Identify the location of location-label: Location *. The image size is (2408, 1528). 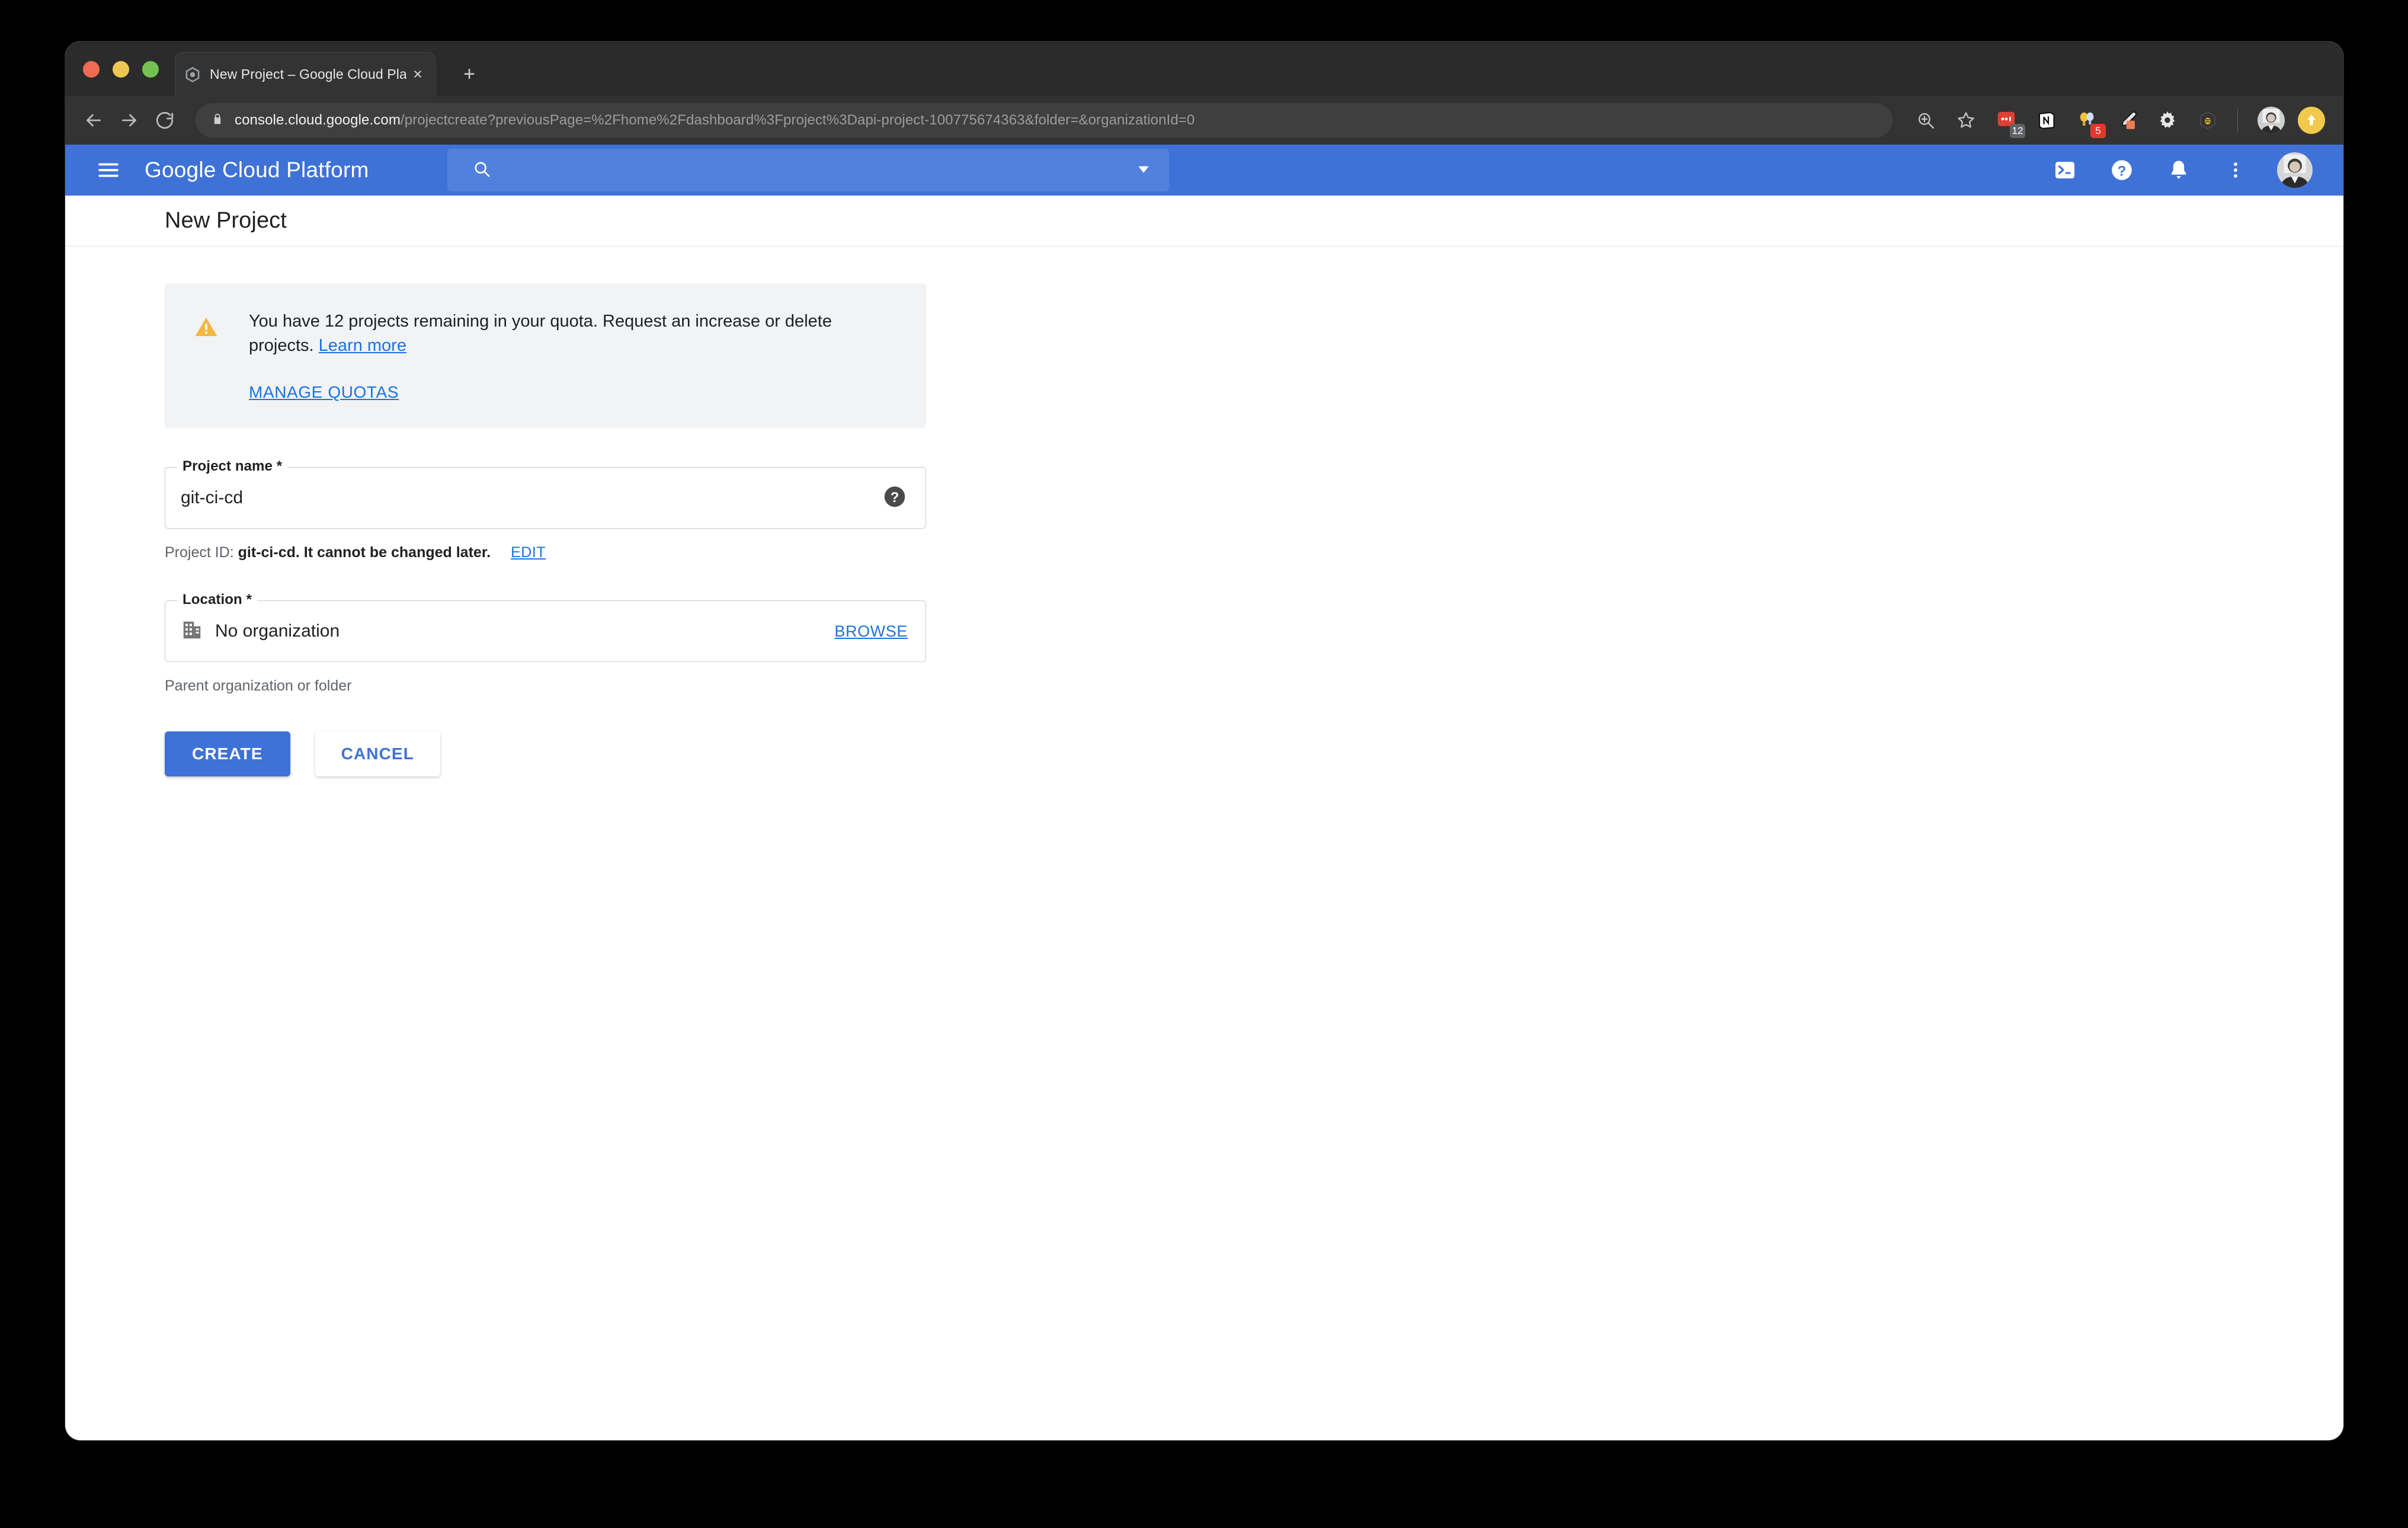
(217, 600).